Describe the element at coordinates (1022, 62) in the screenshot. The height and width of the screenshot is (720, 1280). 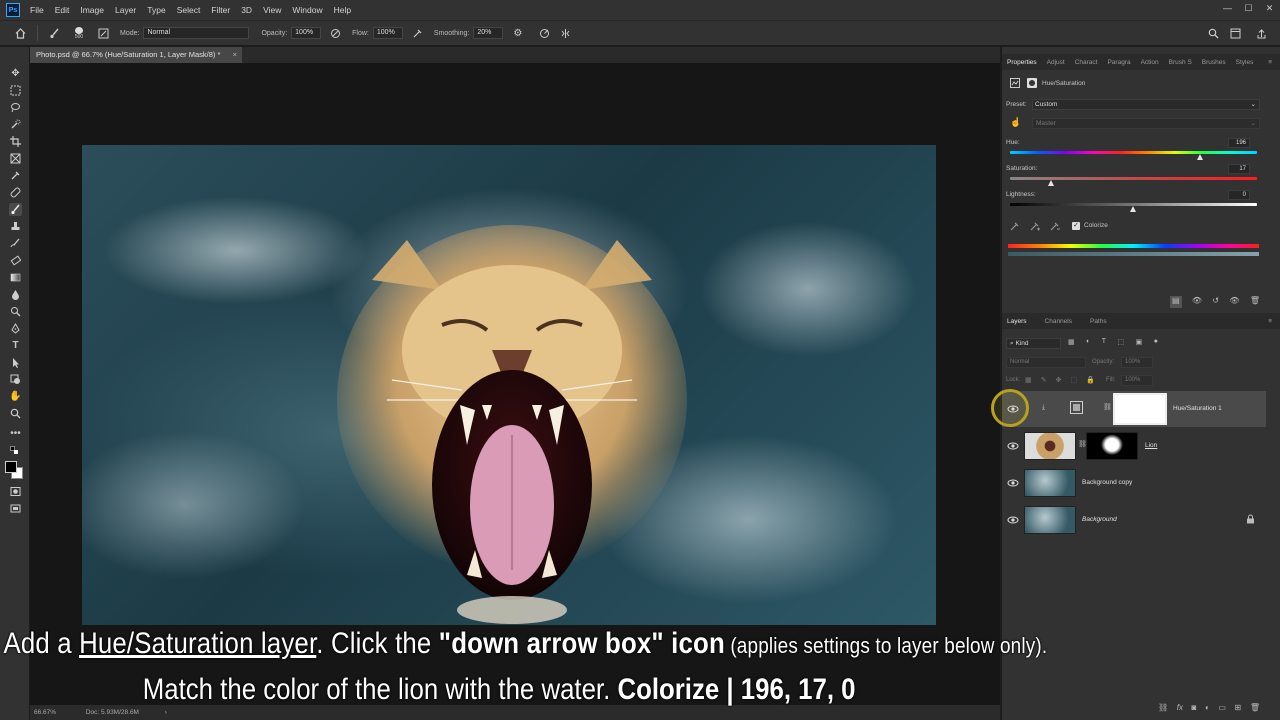
I see `tab-properties: Properties` at that location.